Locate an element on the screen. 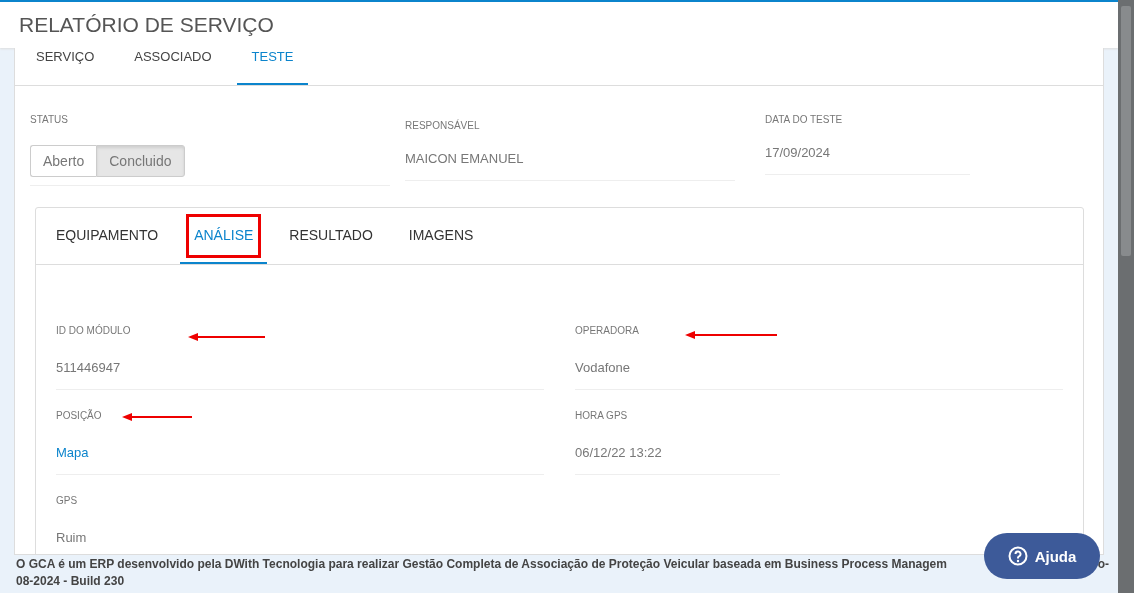  tab: IMAGENS is located at coordinates (441, 236).